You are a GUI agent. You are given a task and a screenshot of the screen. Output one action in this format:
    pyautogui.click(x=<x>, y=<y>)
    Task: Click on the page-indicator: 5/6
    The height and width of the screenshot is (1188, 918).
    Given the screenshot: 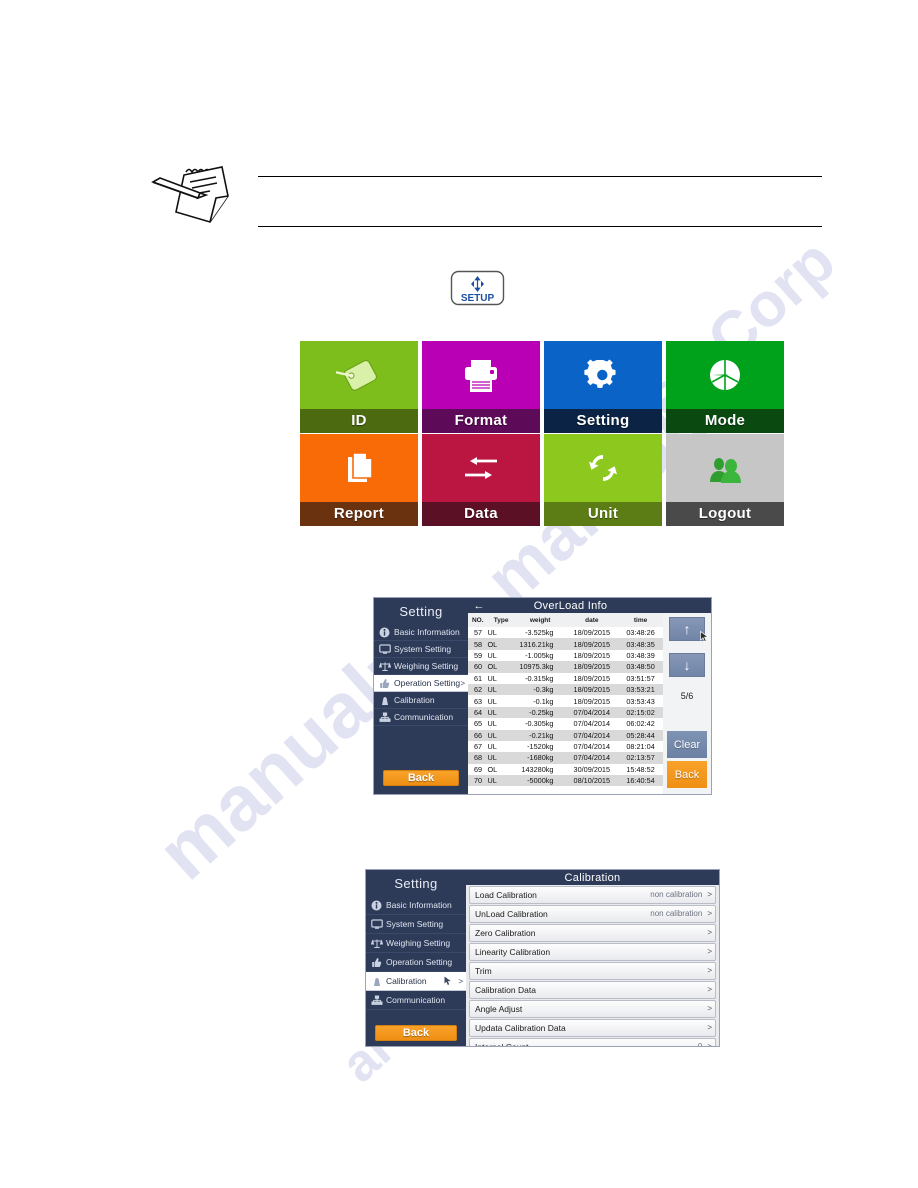 What is the action you would take?
    pyautogui.click(x=687, y=696)
    